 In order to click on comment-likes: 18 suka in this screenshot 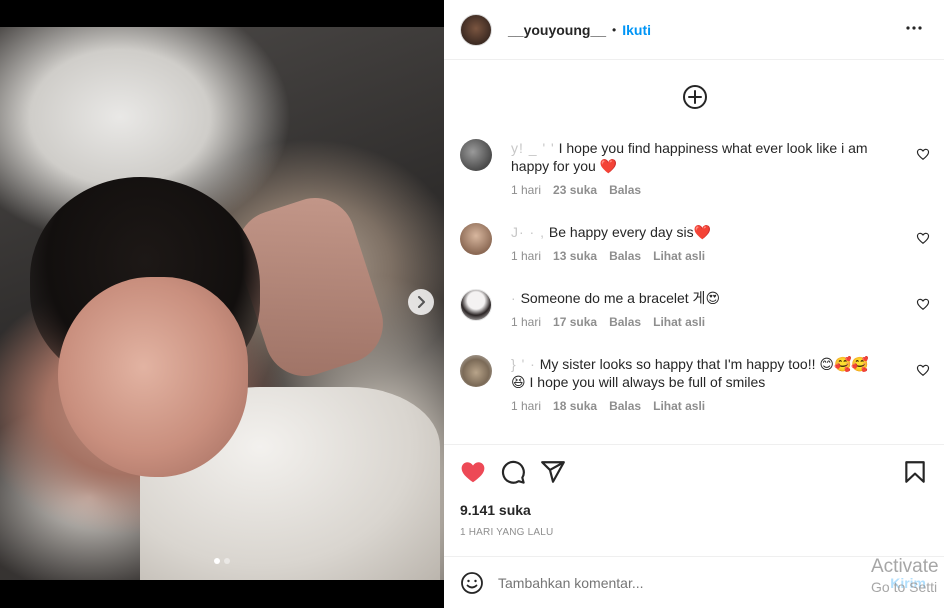, I will do `click(575, 406)`.